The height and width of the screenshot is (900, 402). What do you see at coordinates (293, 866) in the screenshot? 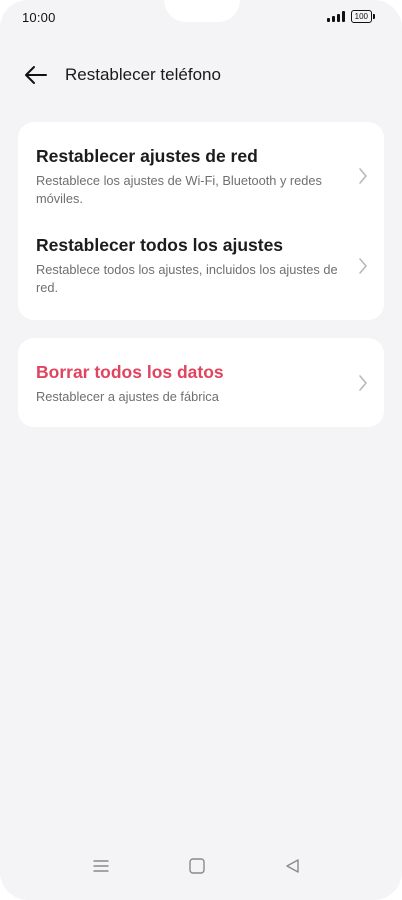
I see `back-triangle-icon` at bounding box center [293, 866].